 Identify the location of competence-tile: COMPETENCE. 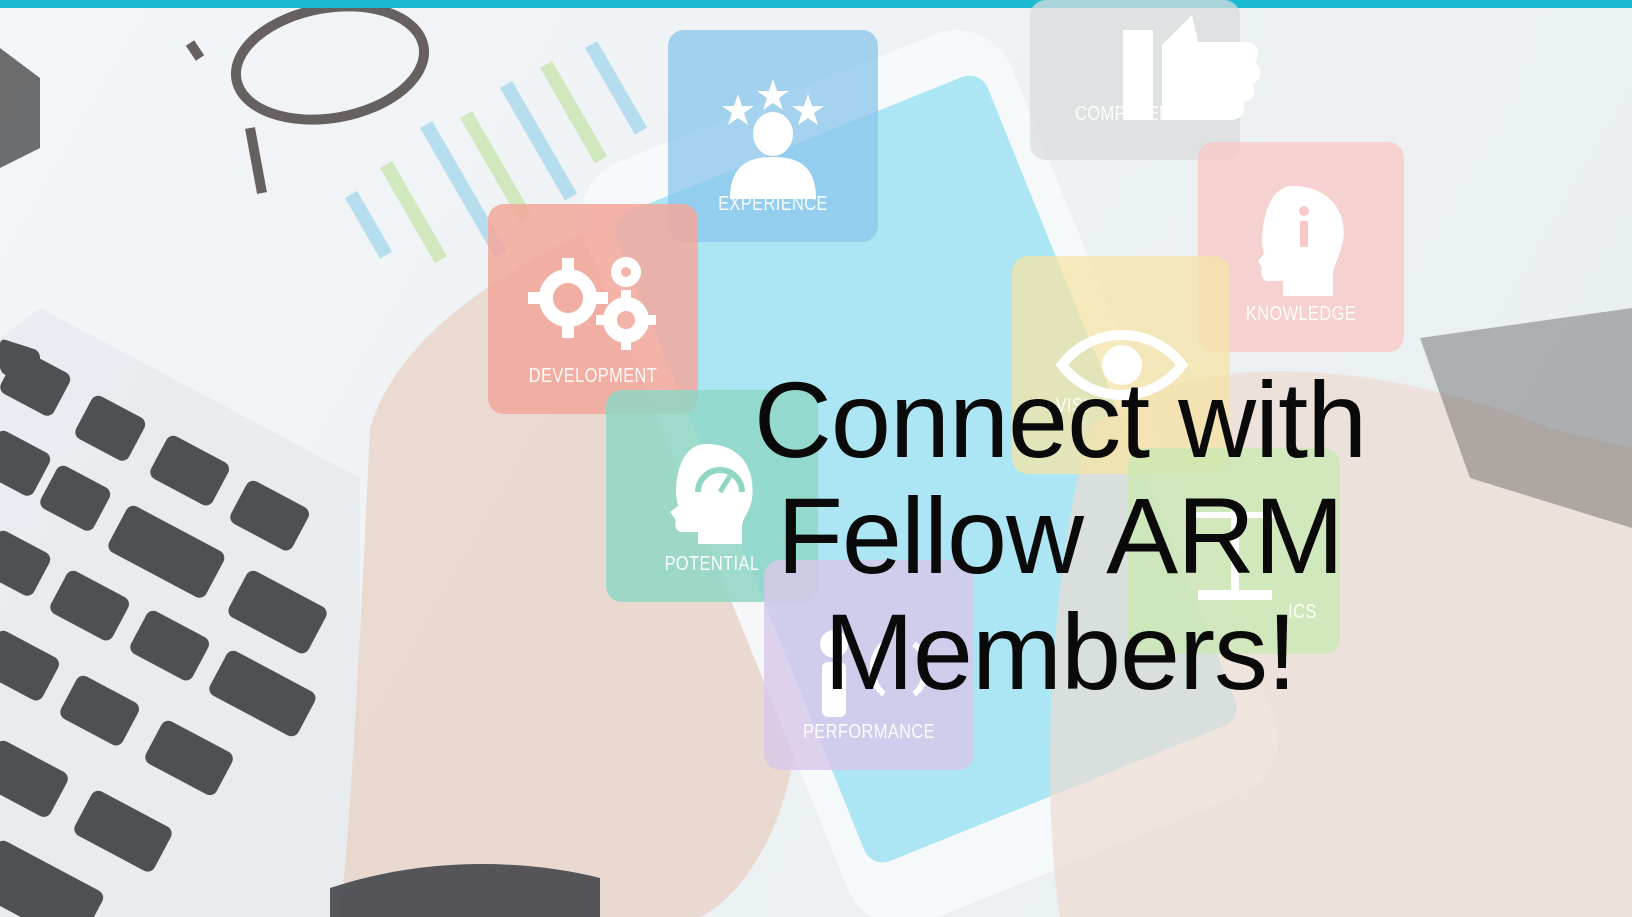
(1145, 80).